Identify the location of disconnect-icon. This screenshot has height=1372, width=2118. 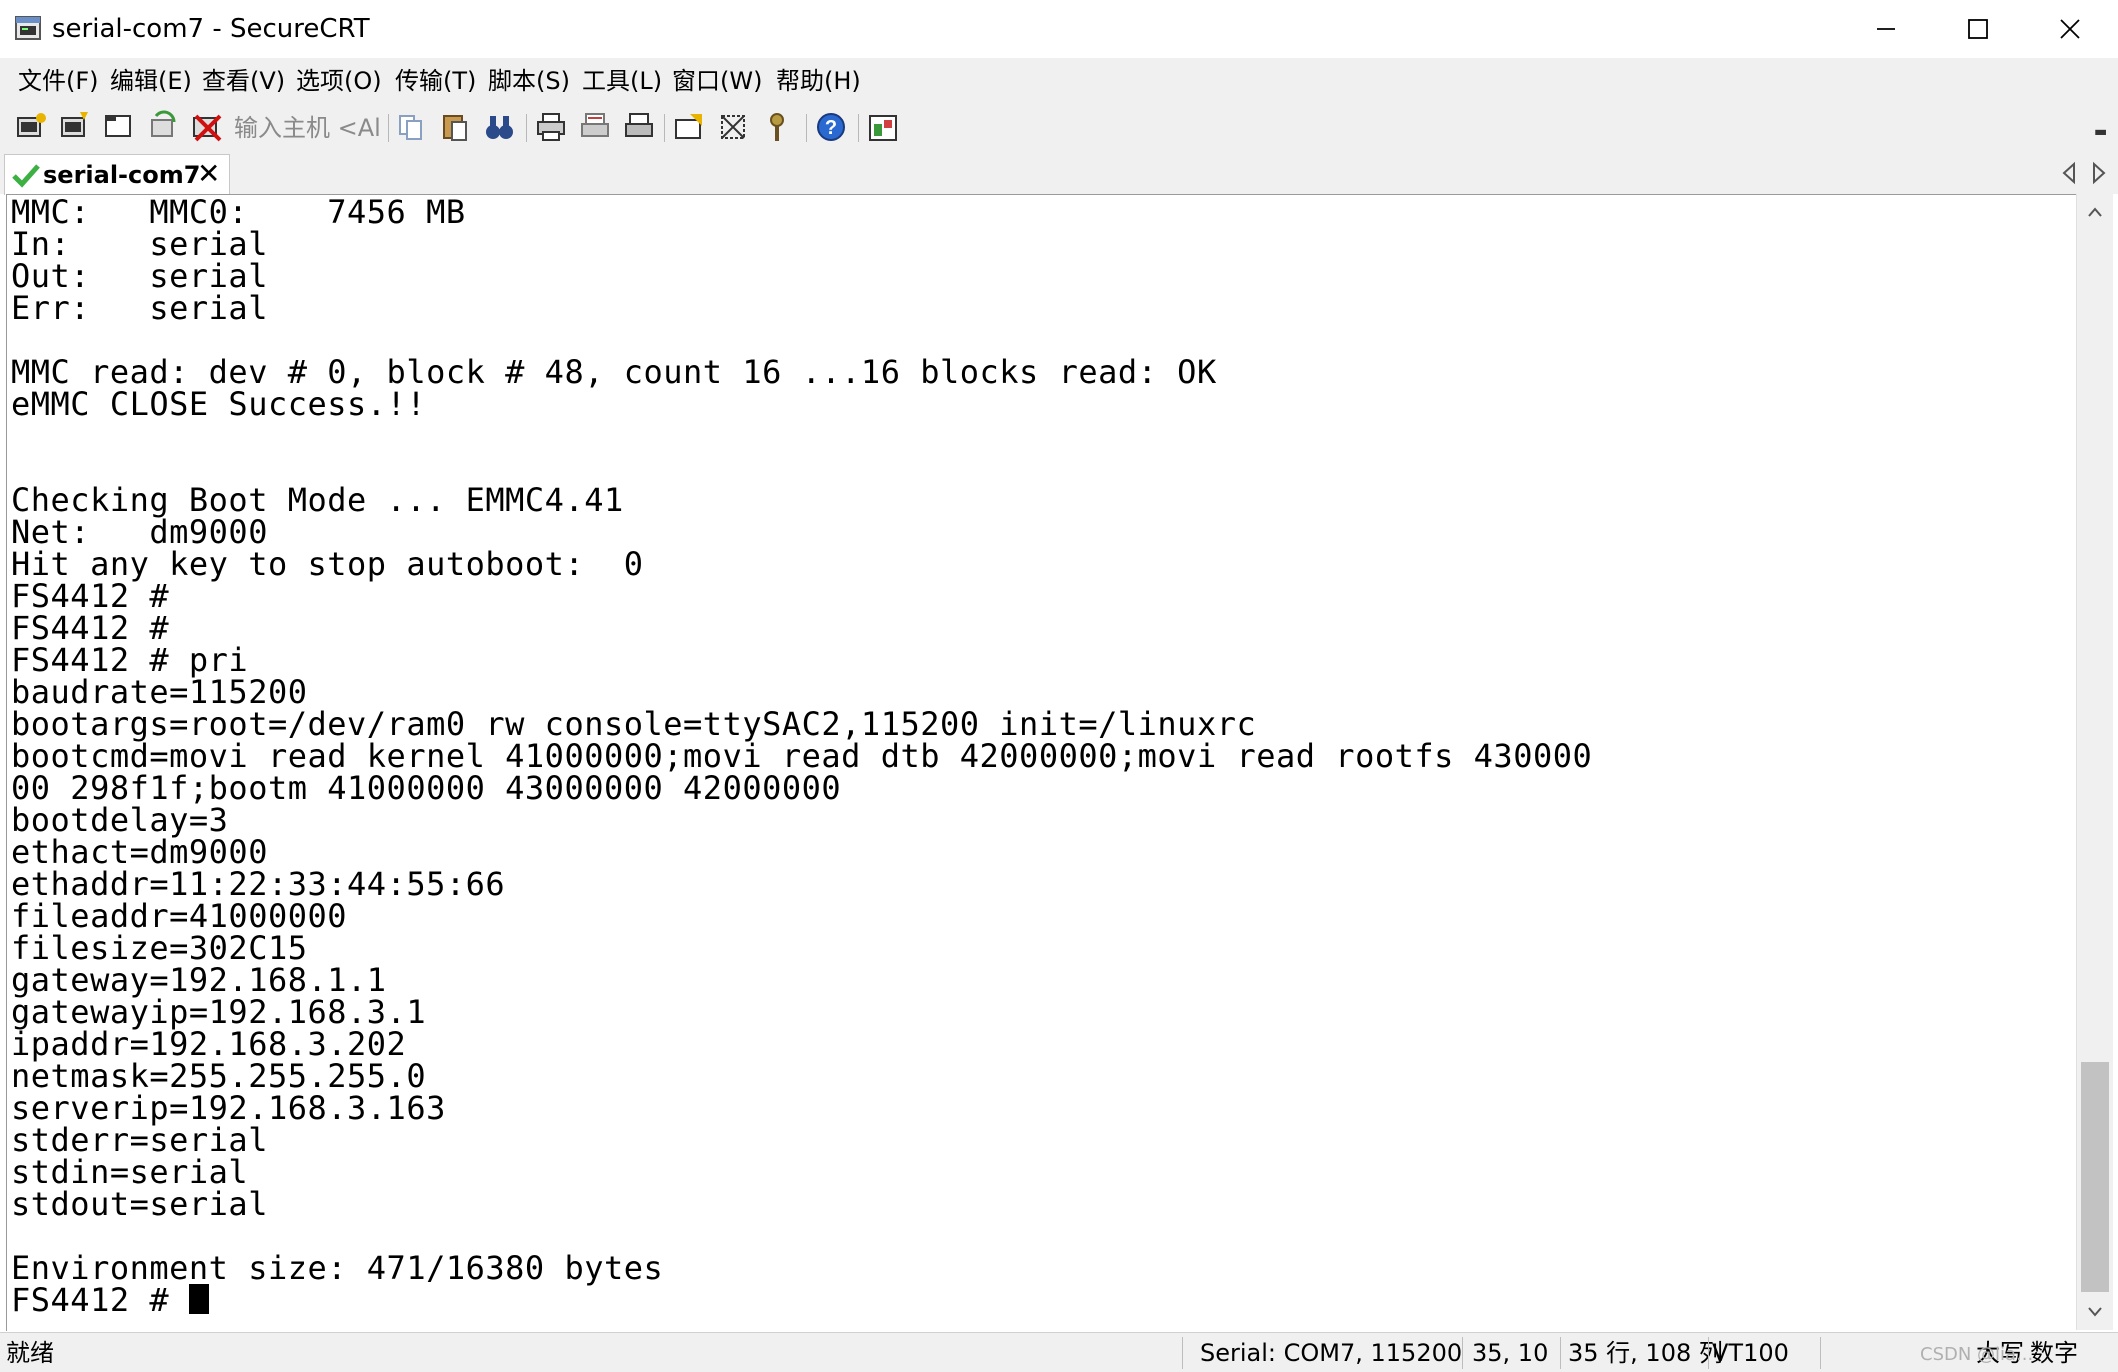
(207, 128).